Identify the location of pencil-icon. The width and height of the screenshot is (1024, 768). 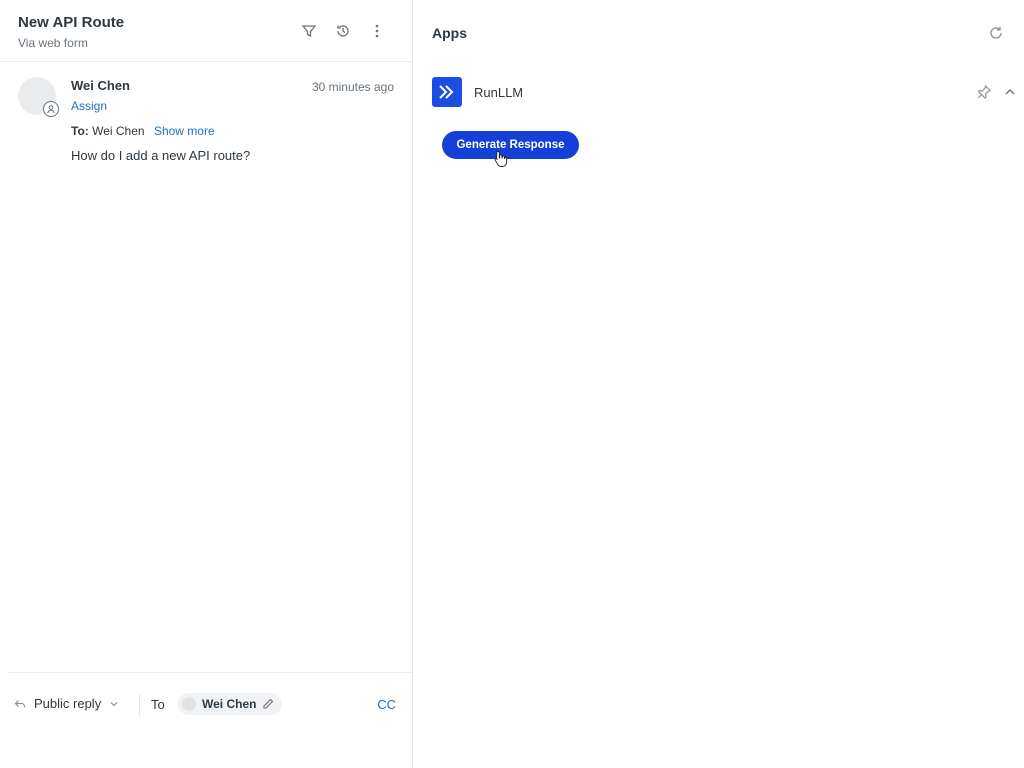
(268, 704).